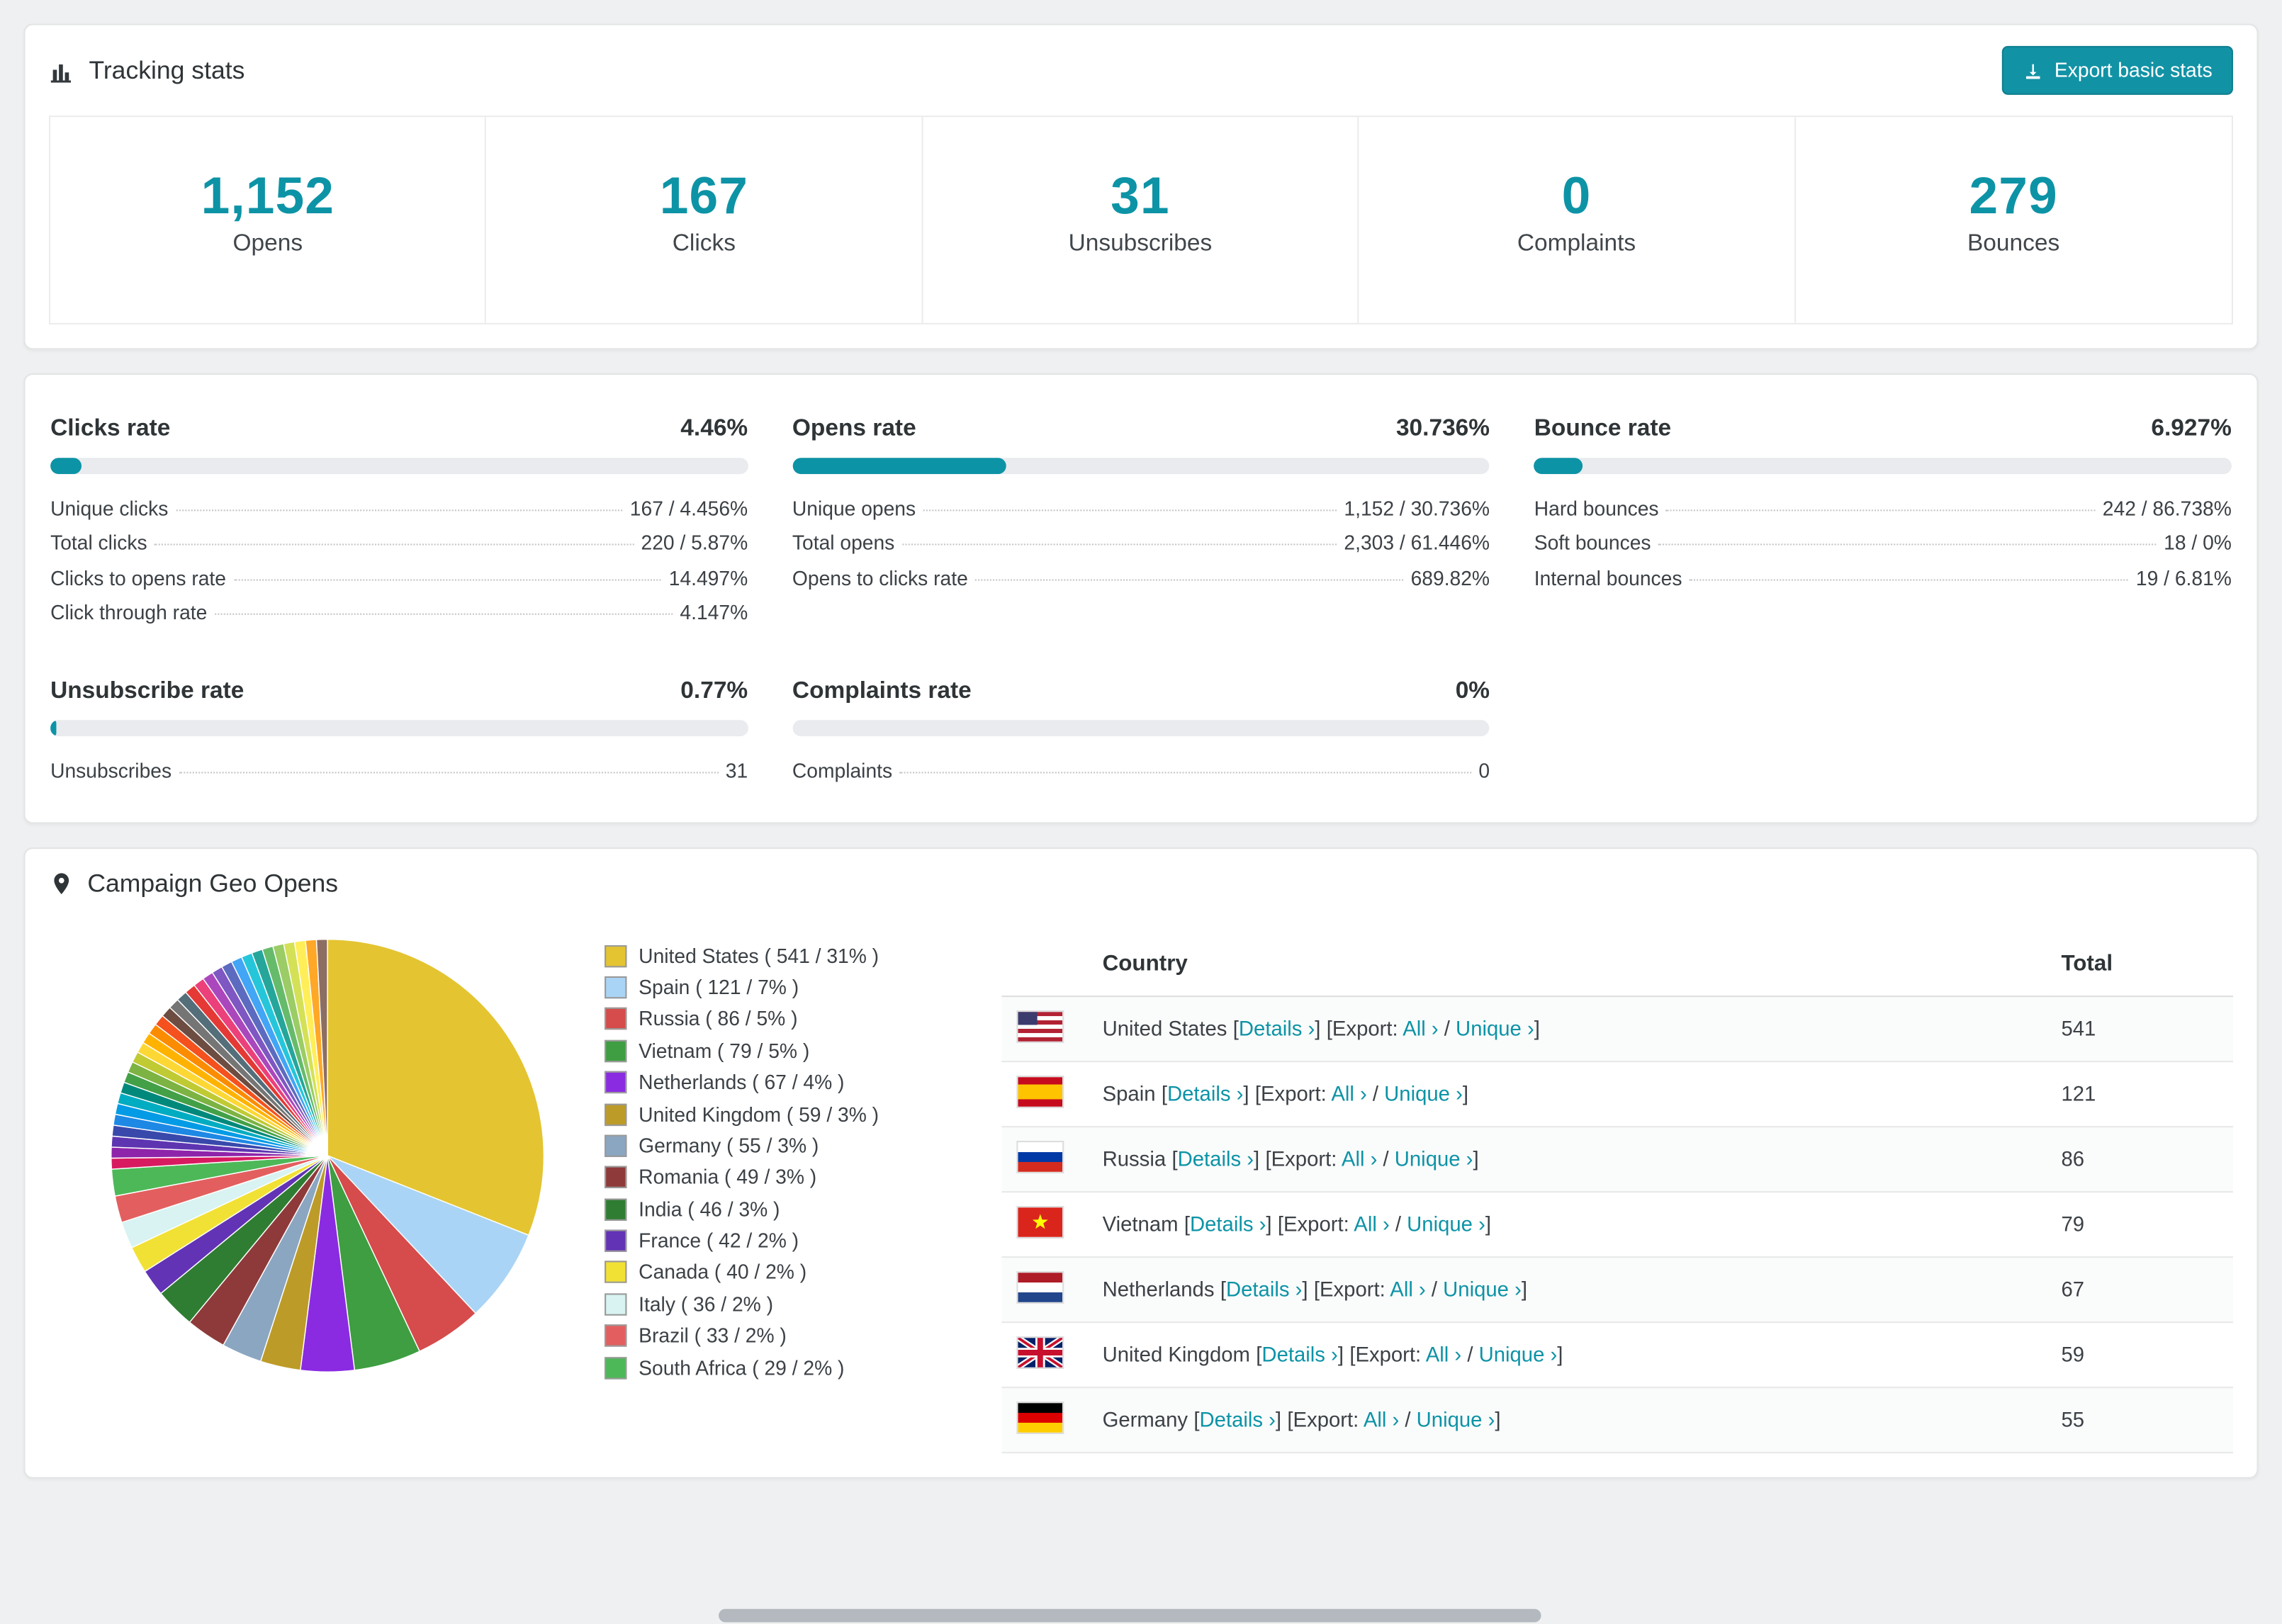  What do you see at coordinates (1603, 429) in the screenshot?
I see `rate-title: Bounce rate` at bounding box center [1603, 429].